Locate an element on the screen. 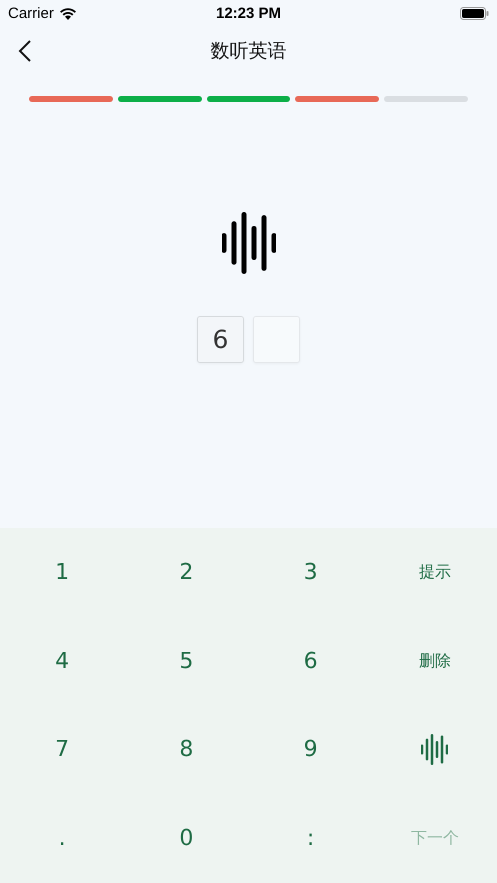 The width and height of the screenshot is (497, 883). clock-time: 12:23 PM is located at coordinates (249, 13).